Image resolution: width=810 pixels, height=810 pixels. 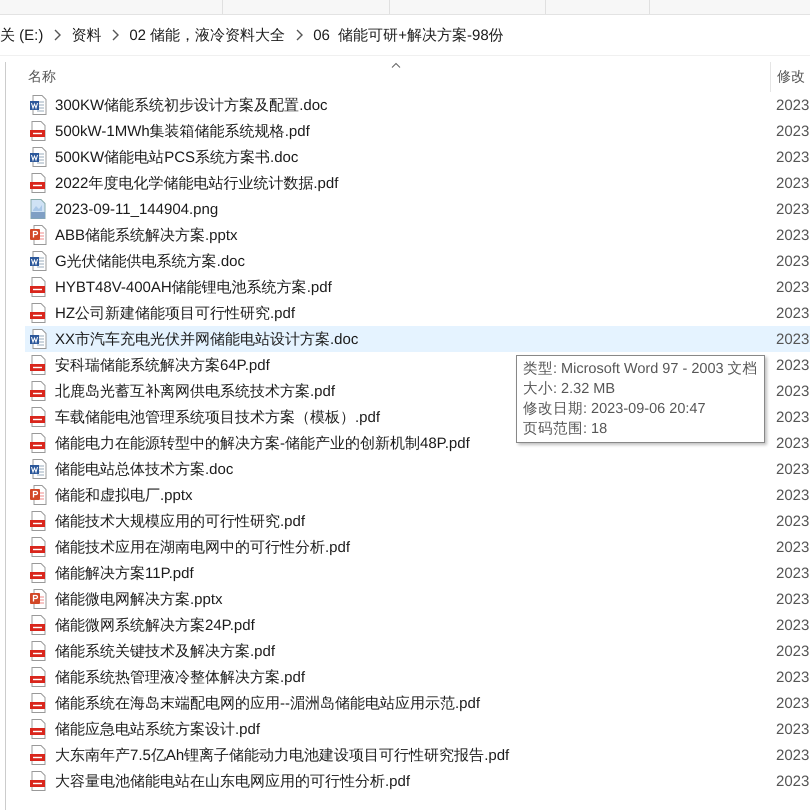 I want to click on breadcrumb-item: 02 储能，液冷资料大全, so click(x=207, y=35).